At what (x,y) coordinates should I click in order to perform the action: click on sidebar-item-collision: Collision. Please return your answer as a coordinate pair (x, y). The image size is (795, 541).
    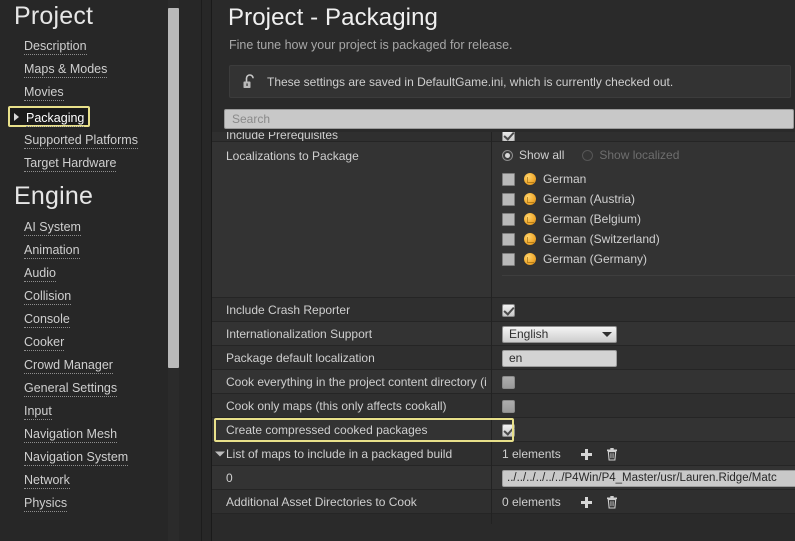
    Looking at the image, I should click on (118, 296).